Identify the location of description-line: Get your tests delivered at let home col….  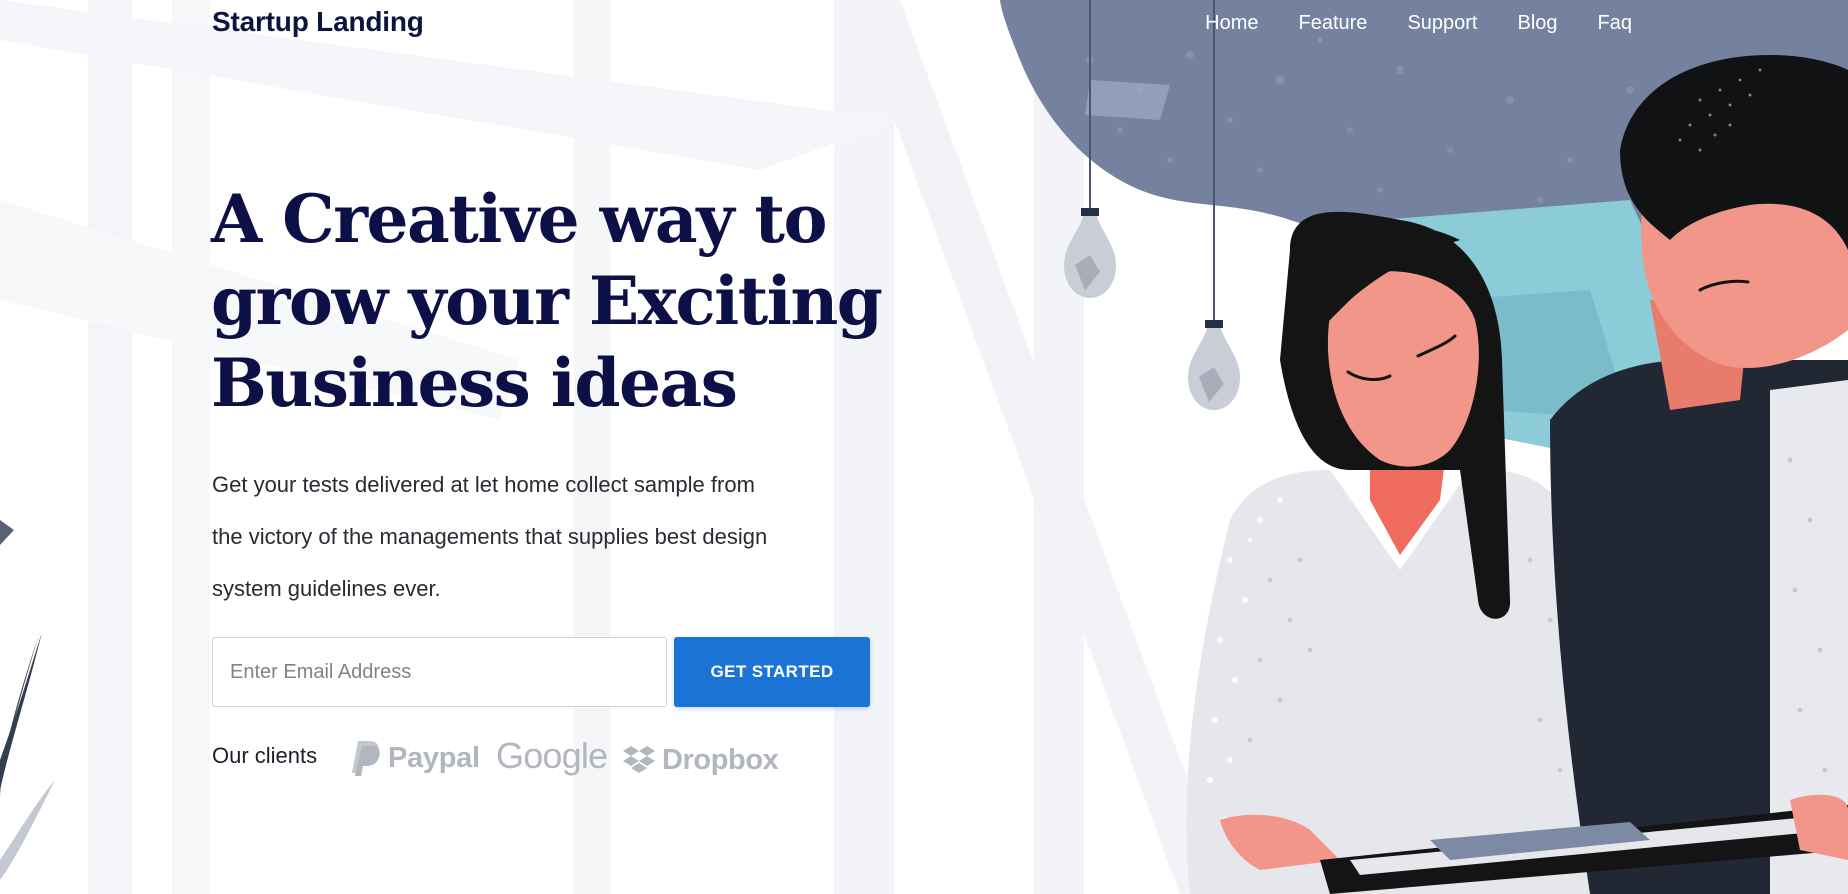
(483, 484).